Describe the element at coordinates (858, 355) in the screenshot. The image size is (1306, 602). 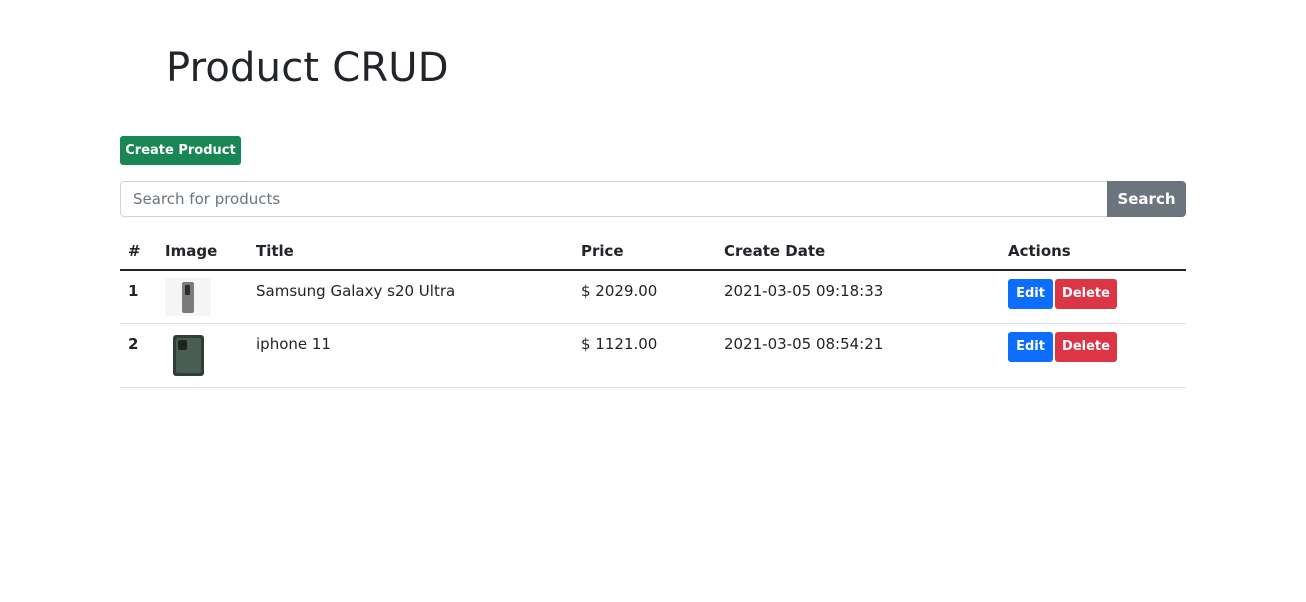
I see `row-create-date: 2021-03-05 08:54:21` at that location.